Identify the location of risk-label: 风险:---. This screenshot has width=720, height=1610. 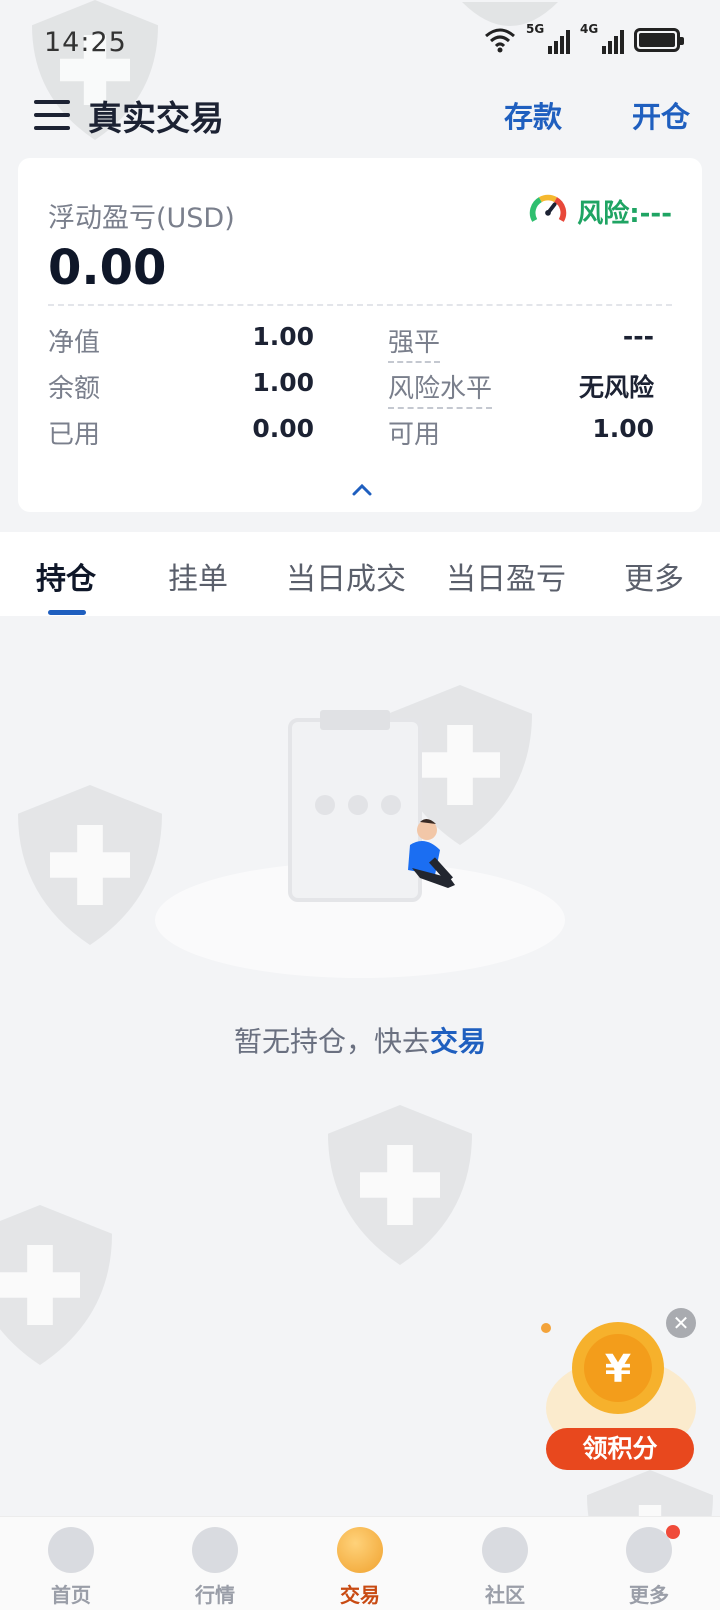
(624, 213).